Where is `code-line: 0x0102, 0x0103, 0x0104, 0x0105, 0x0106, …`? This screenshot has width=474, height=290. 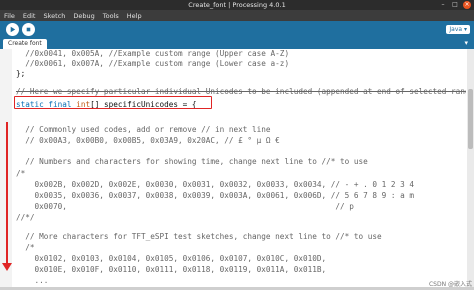
code-line: 0x0102, 0x0103, 0x0104, 0x0105, 0x0106, … is located at coordinates (171, 258).